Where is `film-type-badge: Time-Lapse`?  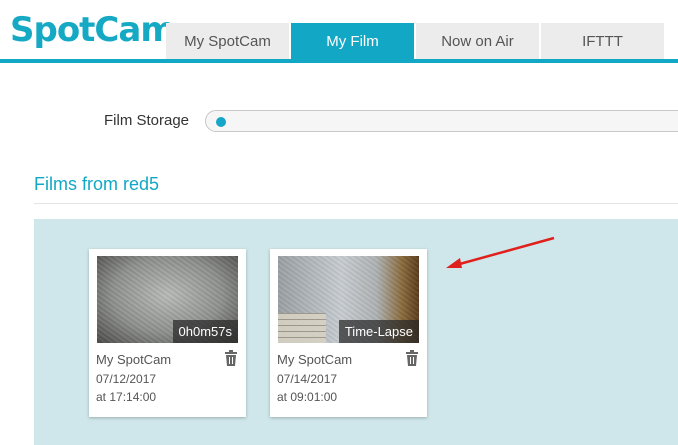 film-type-badge: Time-Lapse is located at coordinates (378, 331).